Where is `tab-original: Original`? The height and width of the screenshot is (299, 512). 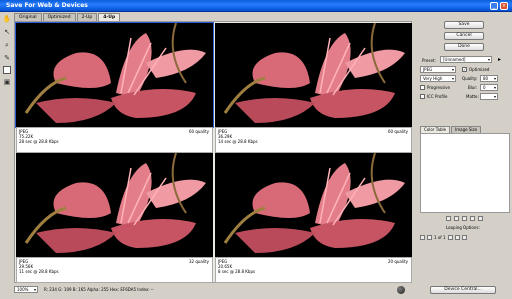 tab-original: Original is located at coordinates (28, 17).